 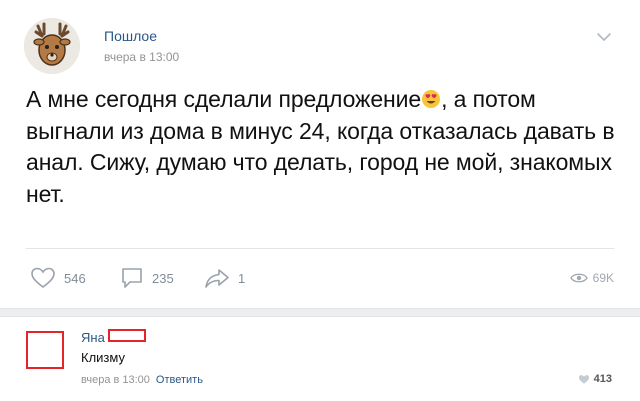 I want to click on share-icon, so click(x=217, y=278).